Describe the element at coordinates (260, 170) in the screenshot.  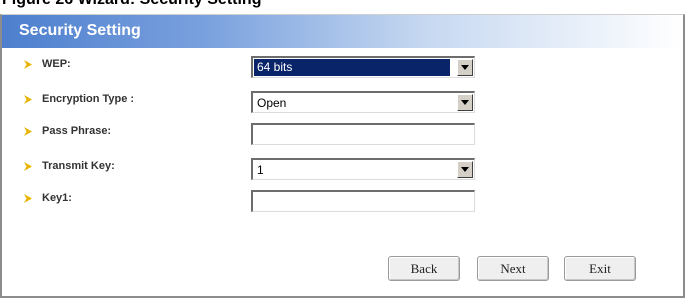
I see `transmit-key-value: 1` at that location.